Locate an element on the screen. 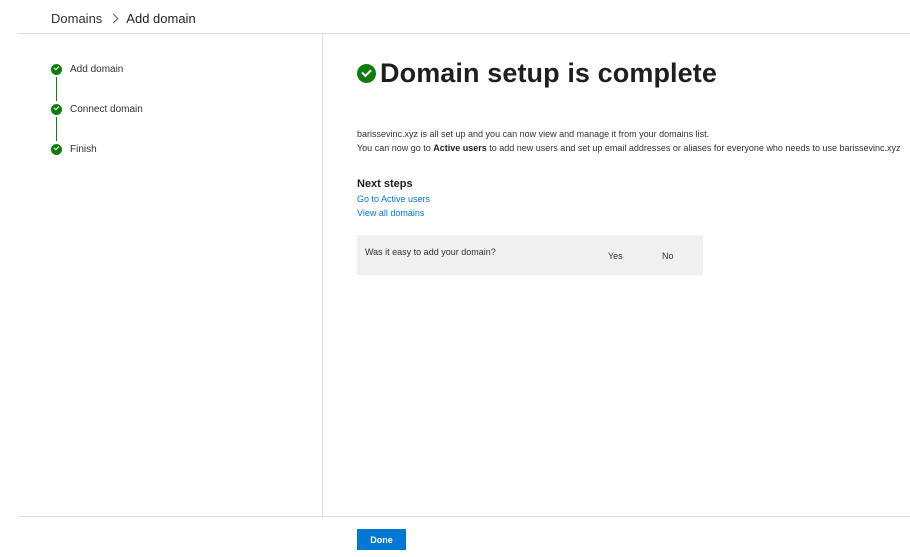 The width and height of the screenshot is (910, 557). wizard-steps: Add domain Connect domain Finish is located at coordinates (97, 123).